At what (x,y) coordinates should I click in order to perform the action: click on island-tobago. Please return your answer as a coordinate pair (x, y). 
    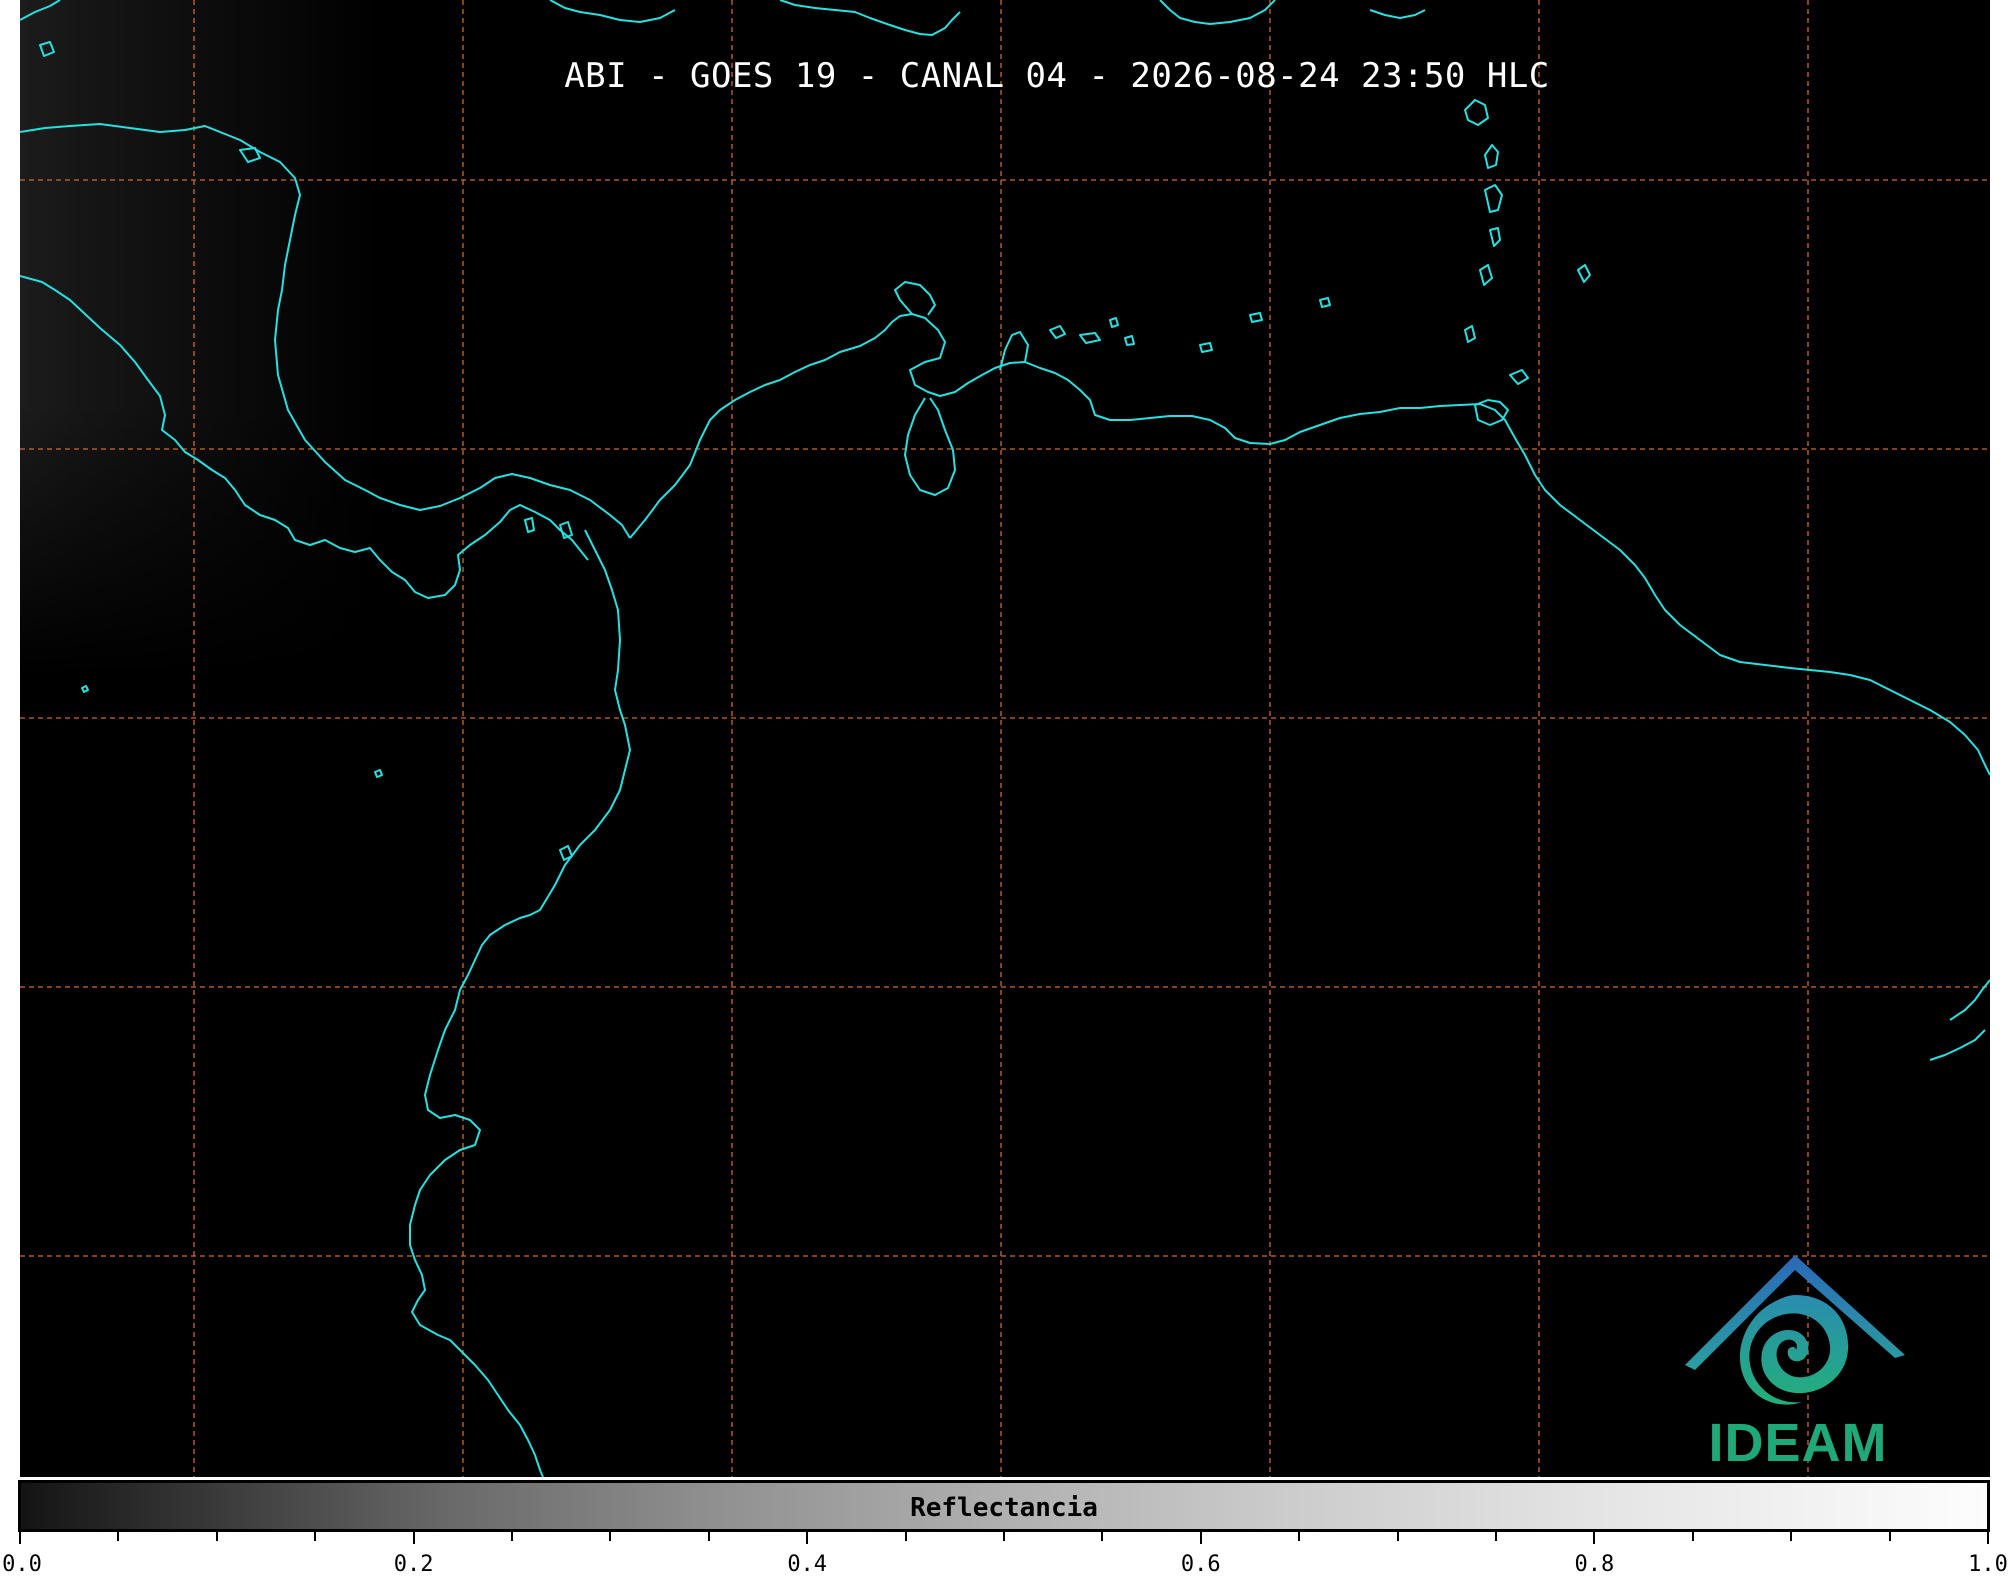
    Looking at the image, I should click on (1519, 377).